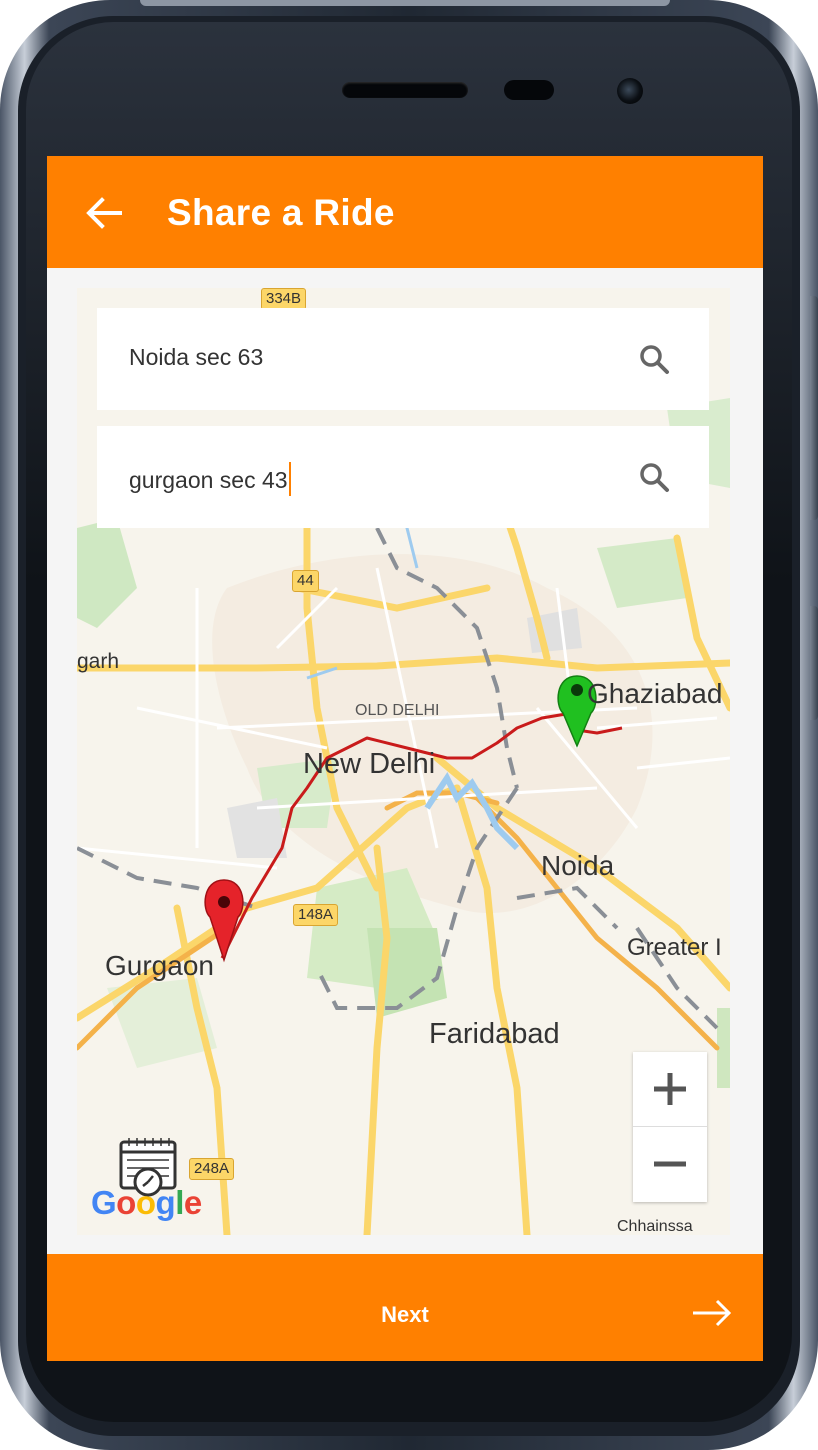  I want to click on proximity-sensor, so click(529, 90).